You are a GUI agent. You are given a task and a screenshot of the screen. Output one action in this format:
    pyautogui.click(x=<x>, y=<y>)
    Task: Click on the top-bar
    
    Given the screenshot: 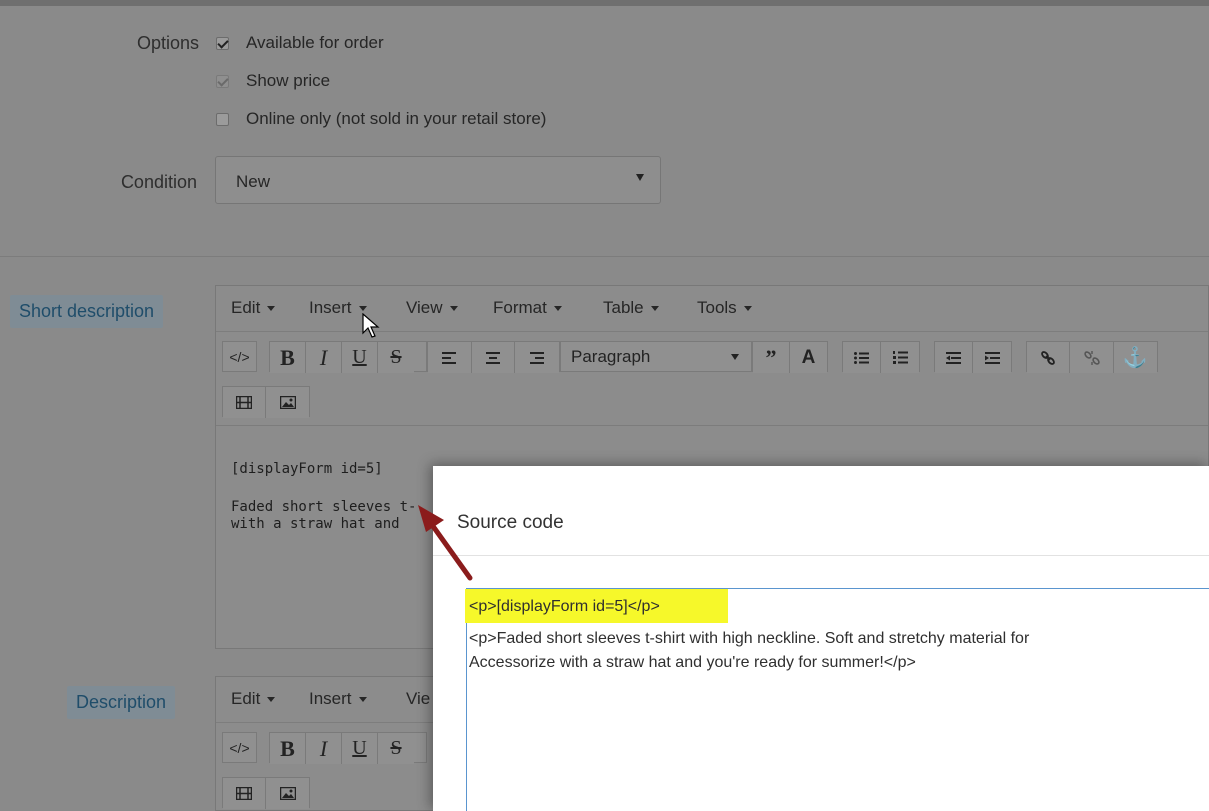 What is the action you would take?
    pyautogui.click(x=604, y=3)
    